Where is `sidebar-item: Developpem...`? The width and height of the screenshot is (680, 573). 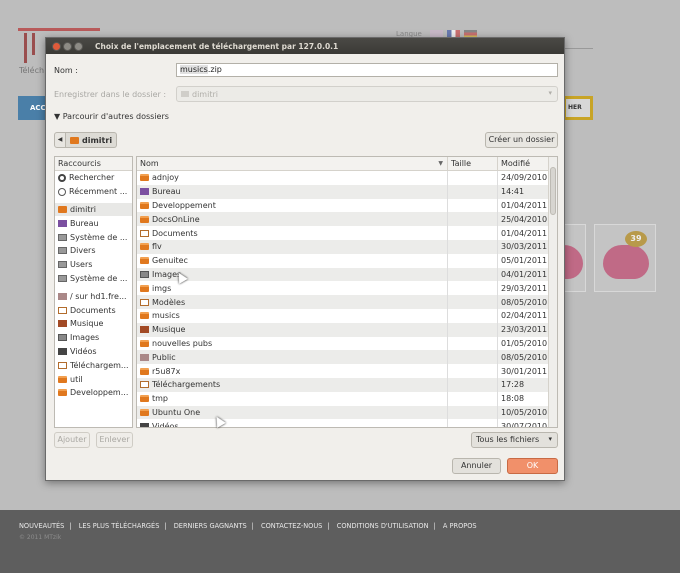 sidebar-item: Developpem... is located at coordinates (93, 393).